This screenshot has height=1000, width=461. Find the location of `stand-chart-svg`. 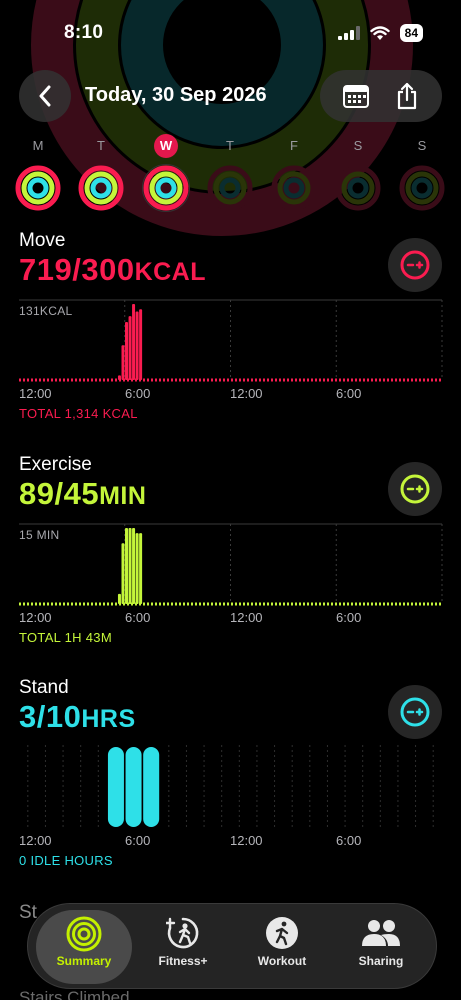

stand-chart-svg is located at coordinates (230, 786).